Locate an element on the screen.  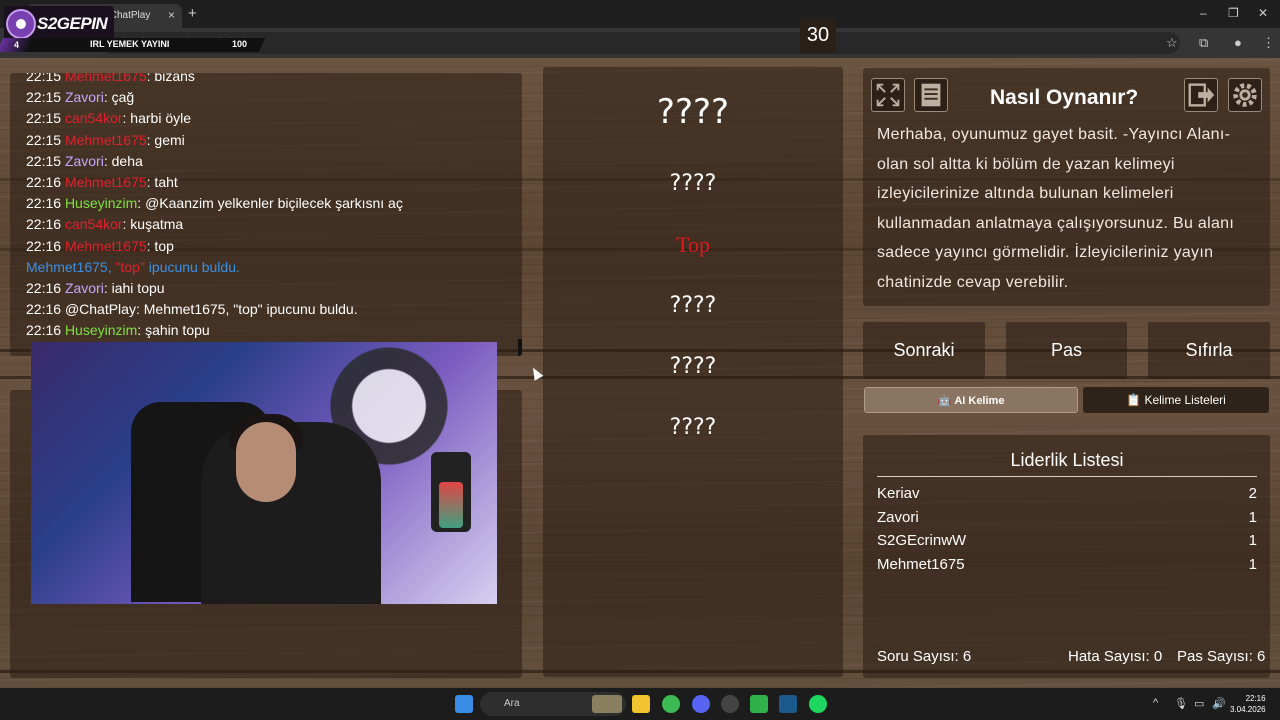
discord-icon is located at coordinates (701, 704).